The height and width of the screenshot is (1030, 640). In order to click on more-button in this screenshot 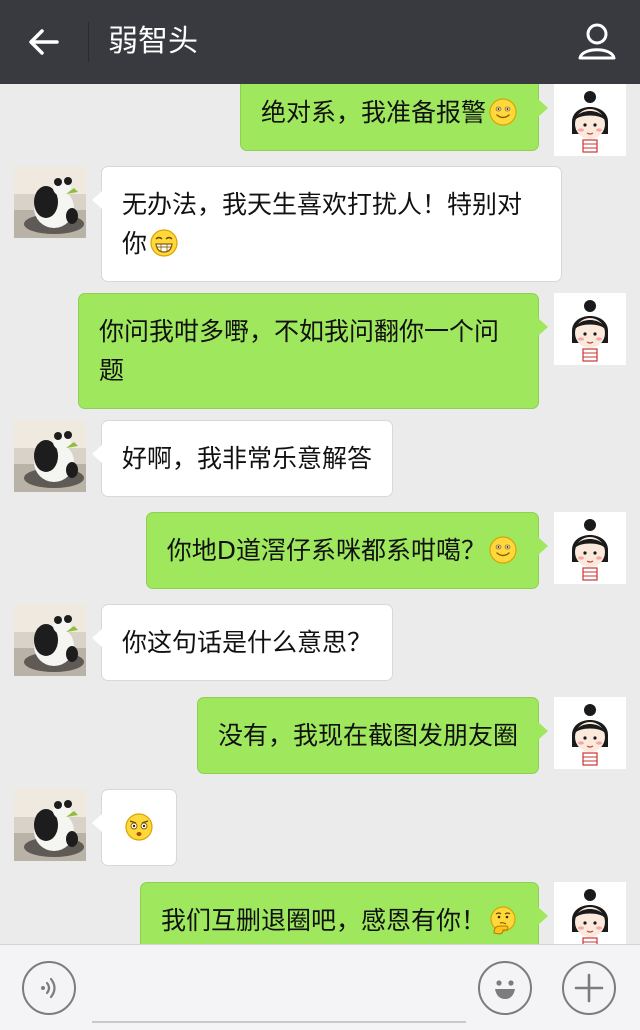, I will do `click(589, 988)`.